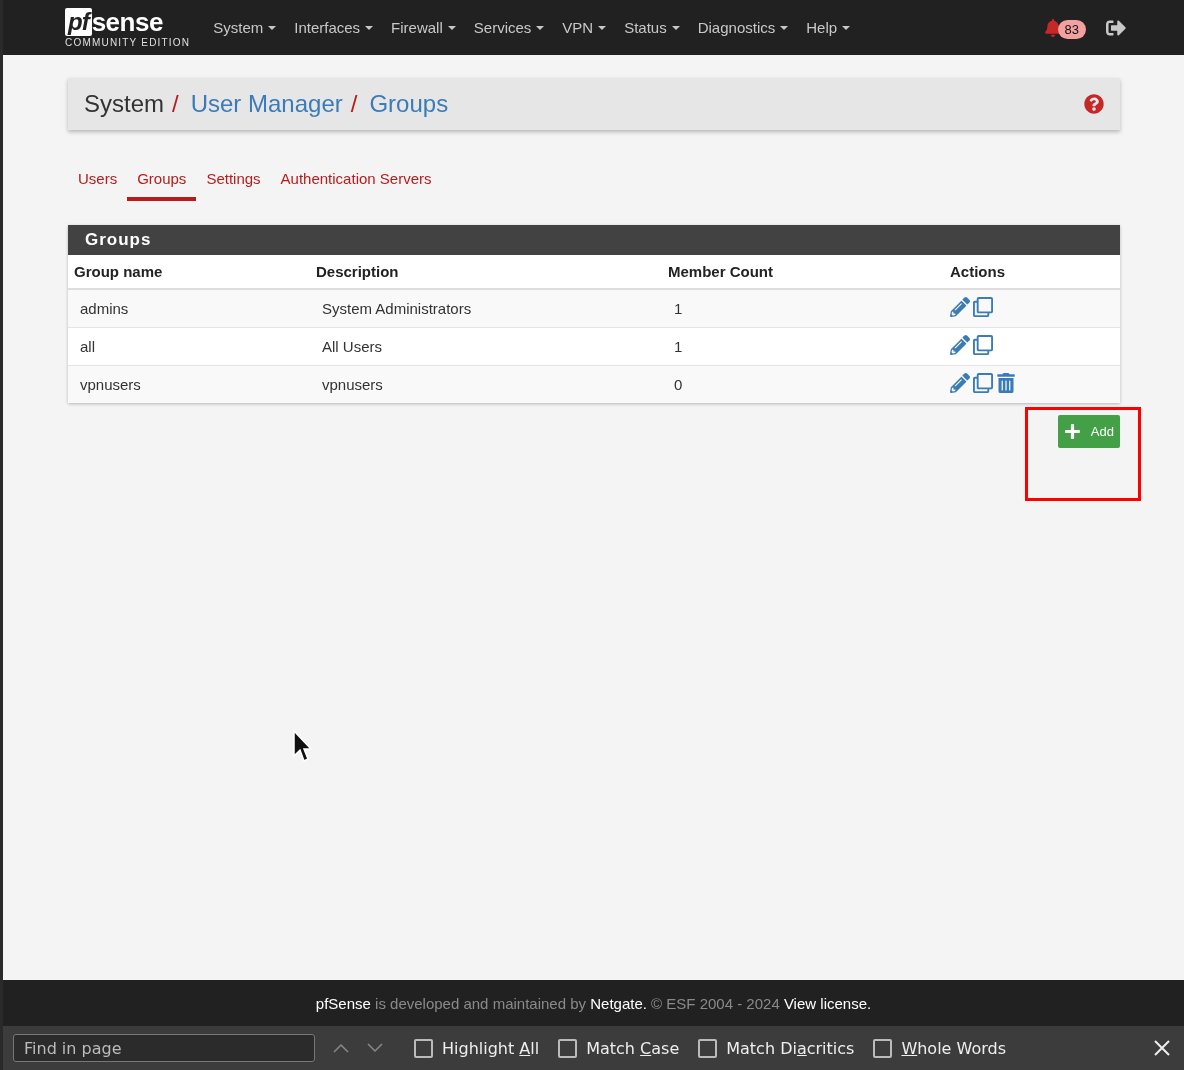  What do you see at coordinates (1072, 431) in the screenshot?
I see `plus-icon` at bounding box center [1072, 431].